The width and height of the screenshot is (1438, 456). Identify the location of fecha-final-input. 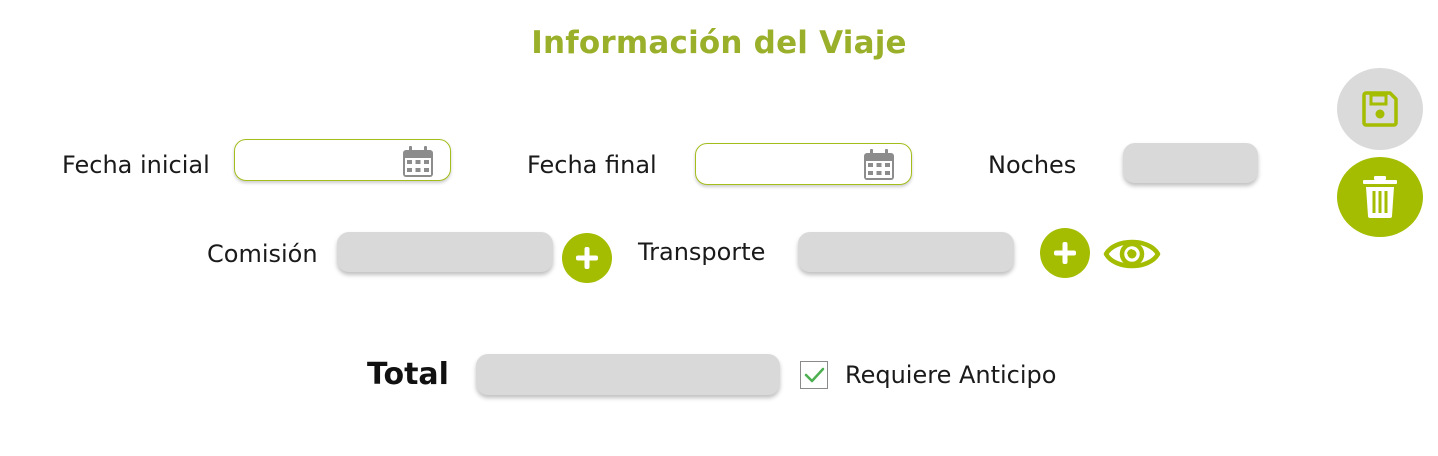
(803, 164).